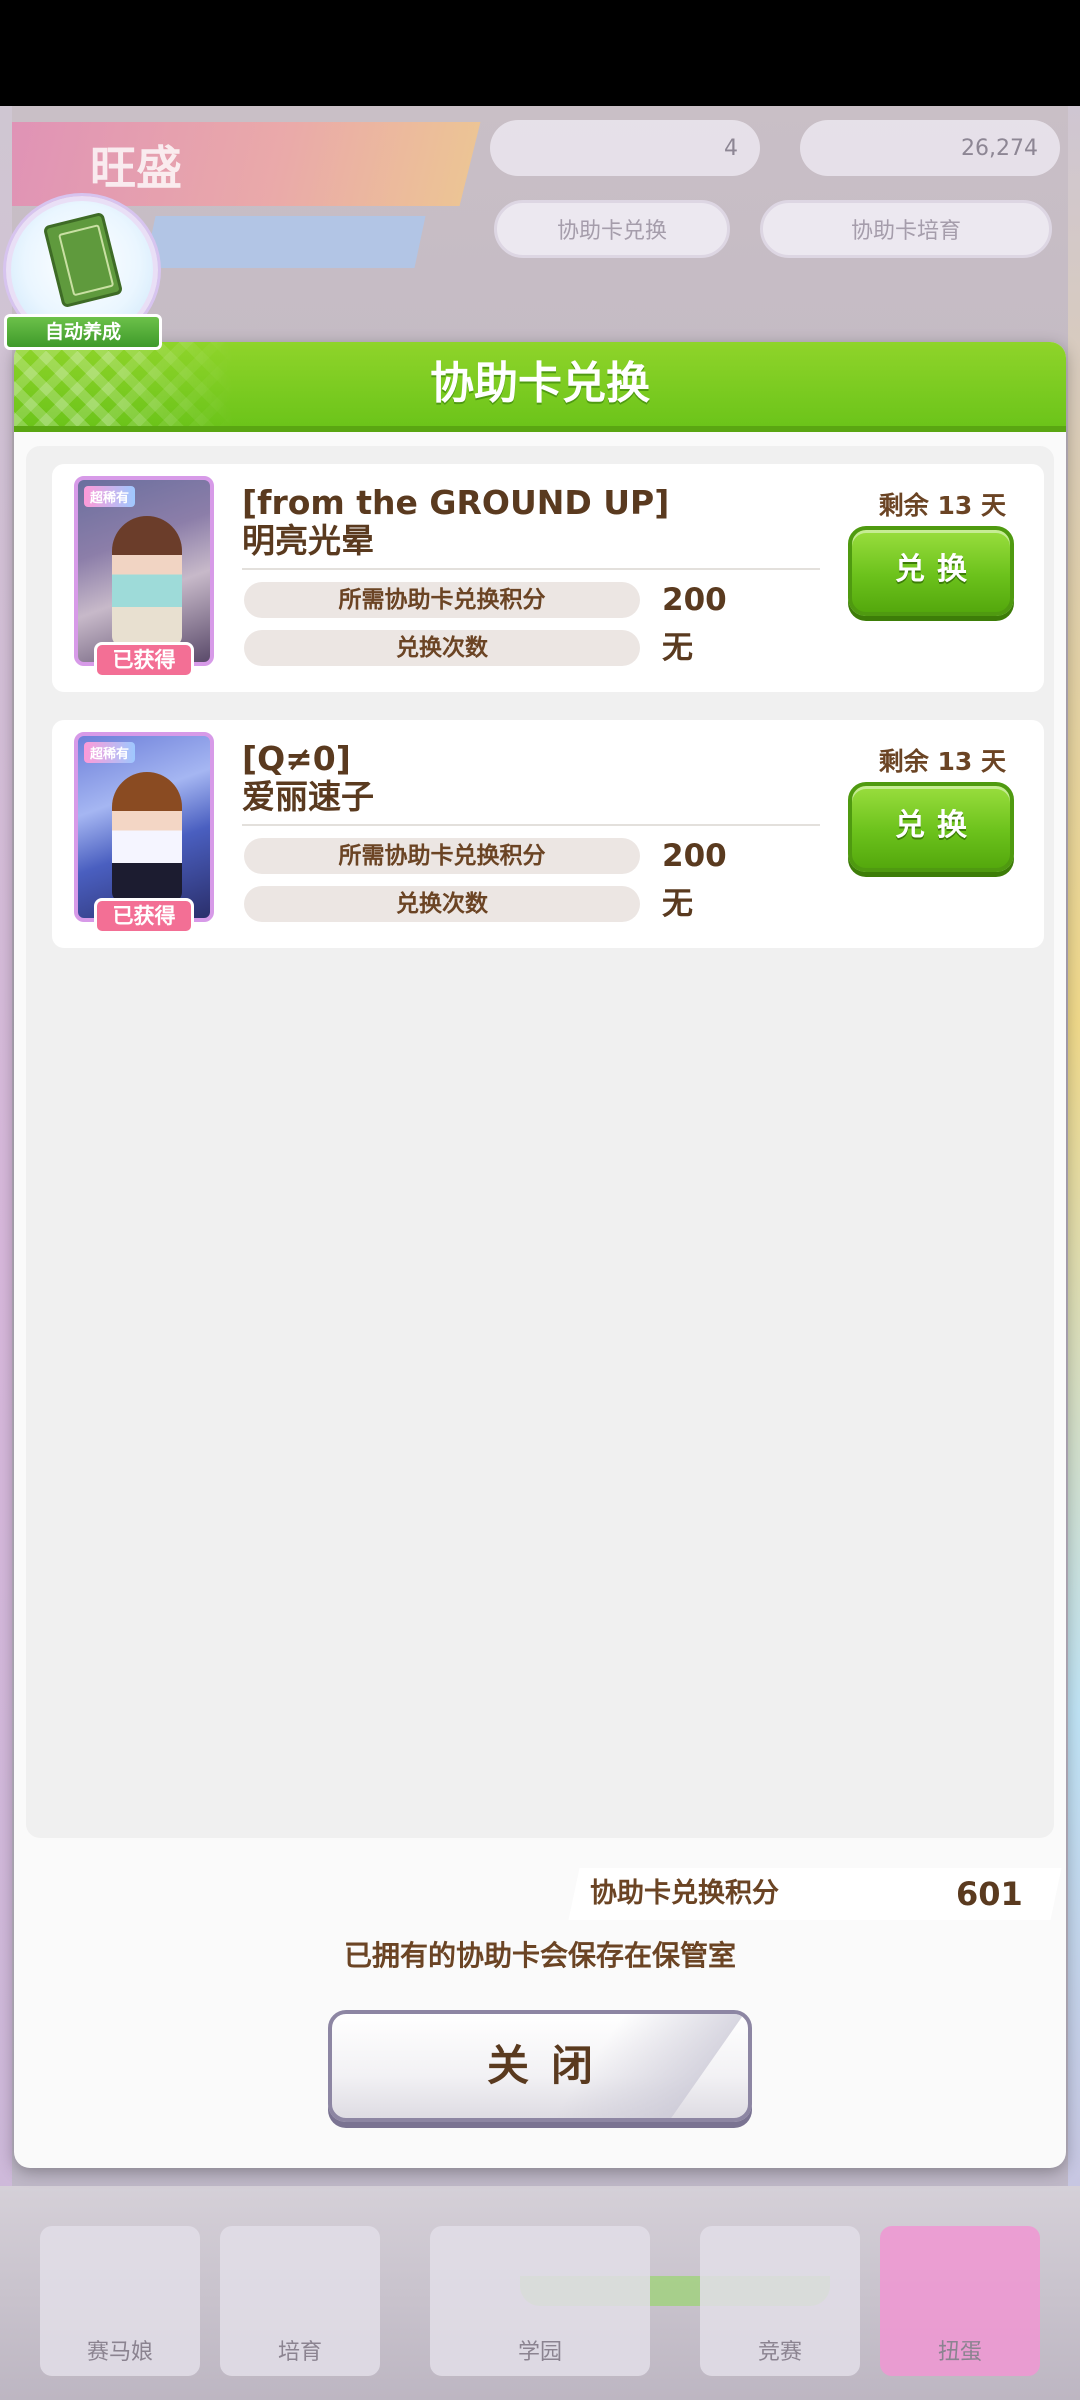 Image resolution: width=1080 pixels, height=2400 pixels. What do you see at coordinates (285, 242) in the screenshot?
I see `bg-info-strip` at bounding box center [285, 242].